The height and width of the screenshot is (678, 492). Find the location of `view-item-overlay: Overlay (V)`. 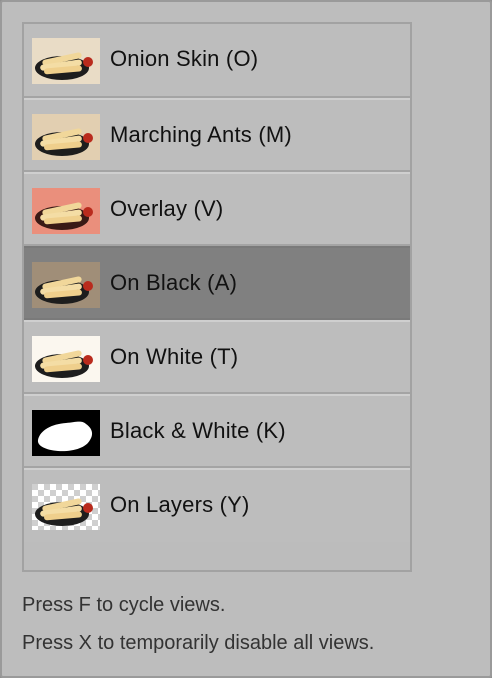

view-item-overlay: Overlay (V) is located at coordinates (217, 209).